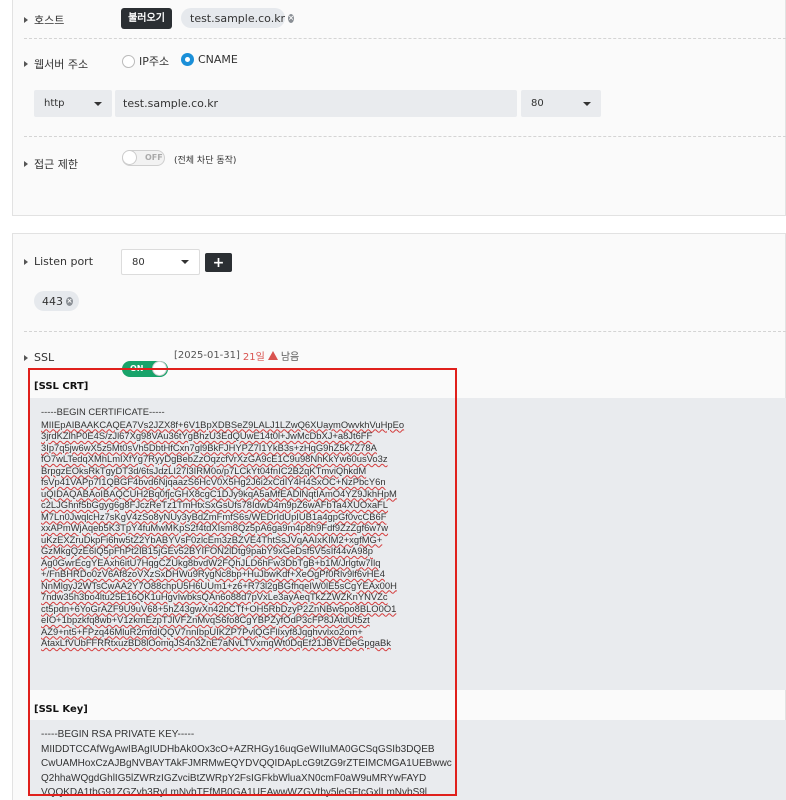 This screenshot has width=786, height=800. Describe the element at coordinates (56, 164) in the screenshot. I see `access-label: 접근 제한` at that location.